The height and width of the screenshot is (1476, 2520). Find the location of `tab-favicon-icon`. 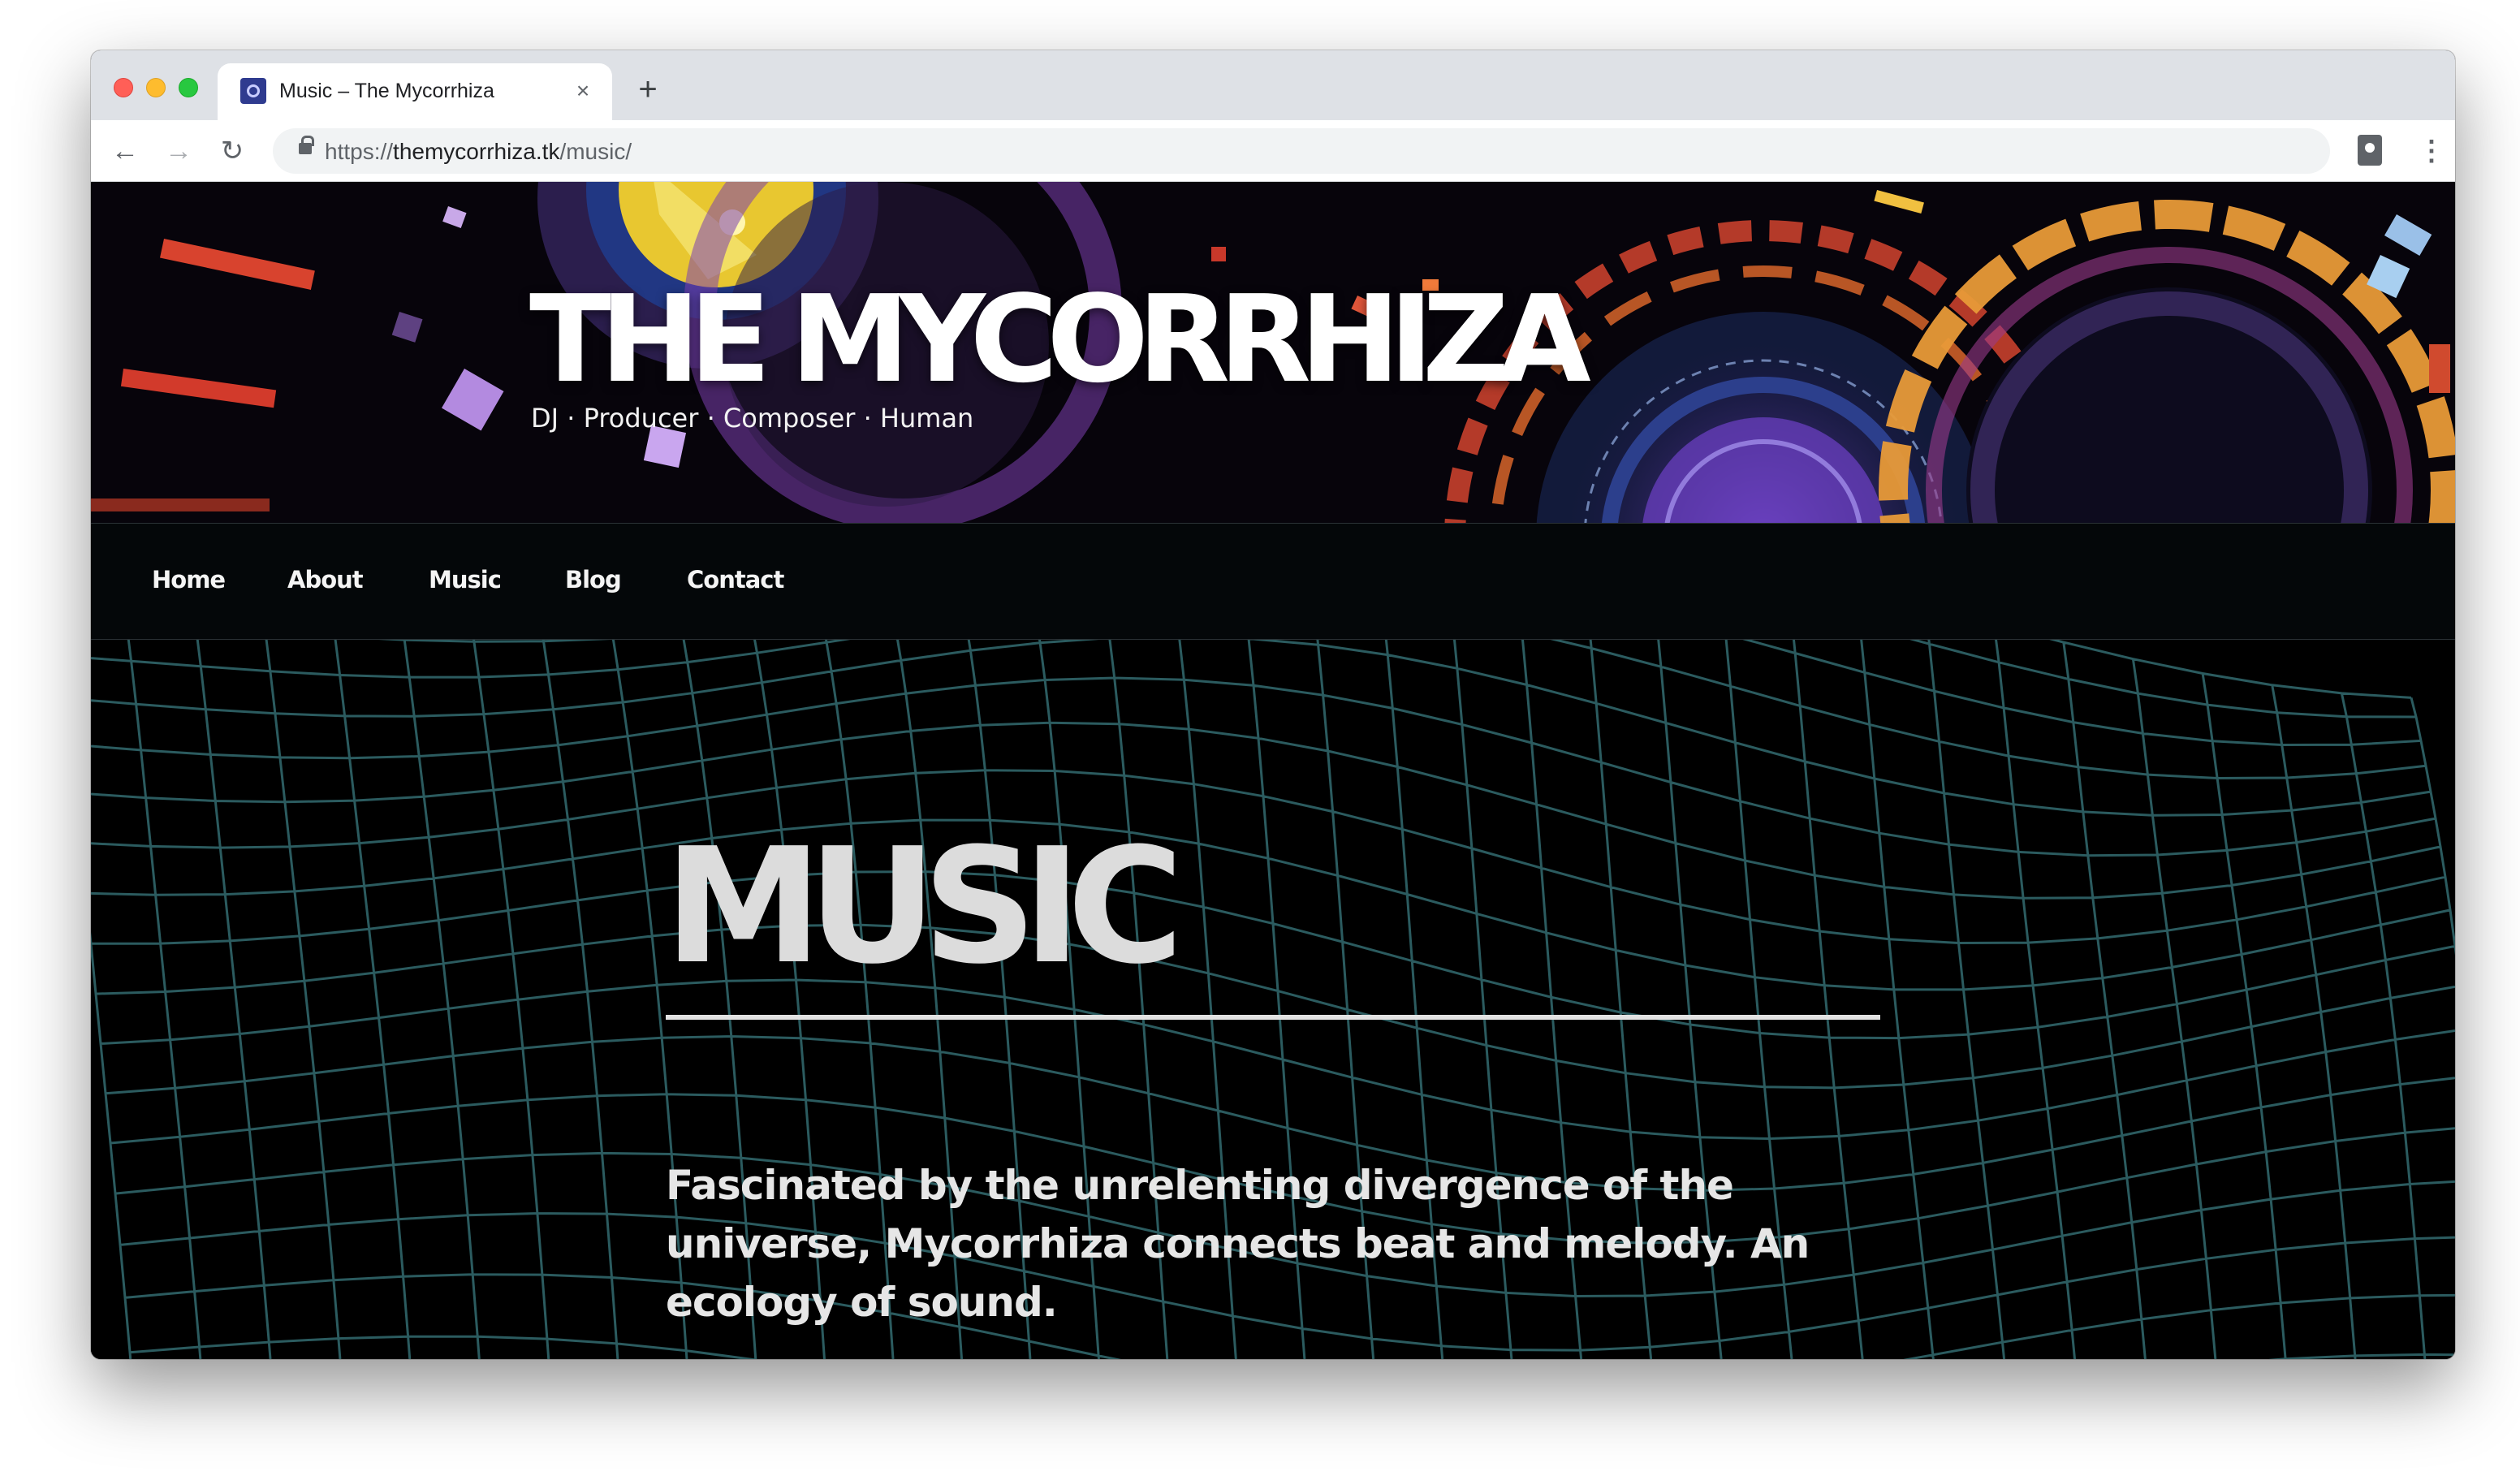

tab-favicon-icon is located at coordinates (253, 91).